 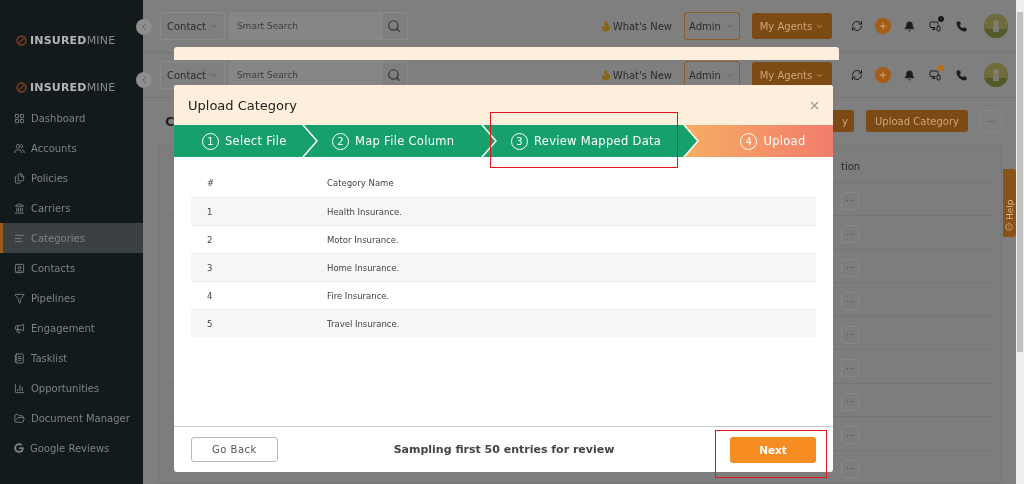 What do you see at coordinates (399, 141) in the screenshot?
I see `wizard-step: 2 Map File Column` at bounding box center [399, 141].